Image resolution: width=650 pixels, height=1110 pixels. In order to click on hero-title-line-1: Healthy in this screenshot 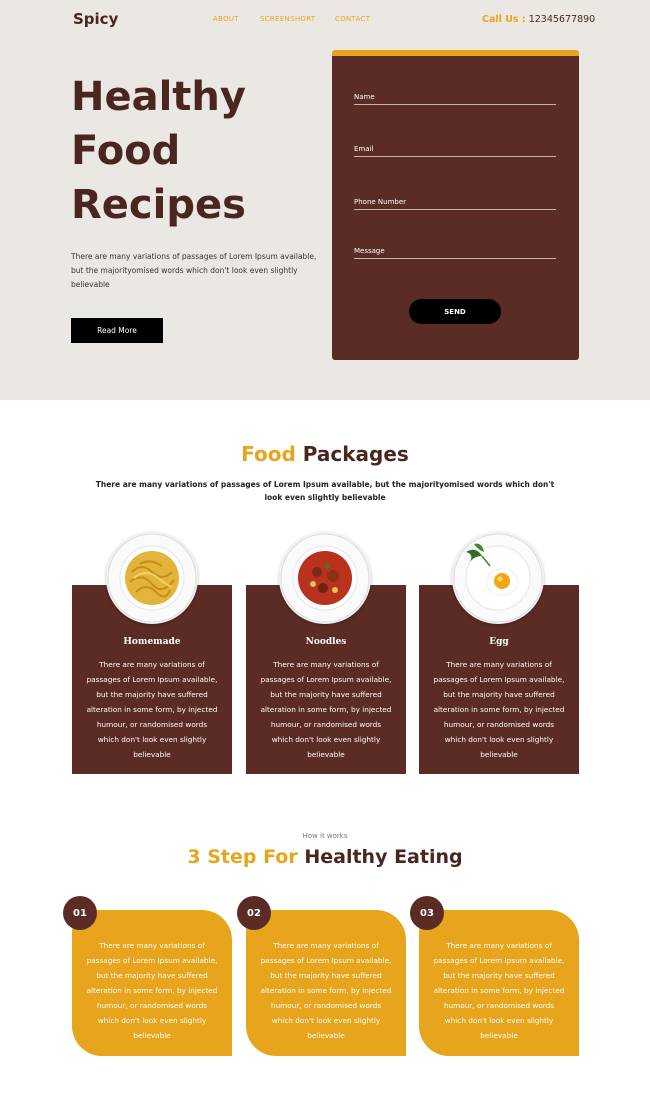, I will do `click(158, 97)`.